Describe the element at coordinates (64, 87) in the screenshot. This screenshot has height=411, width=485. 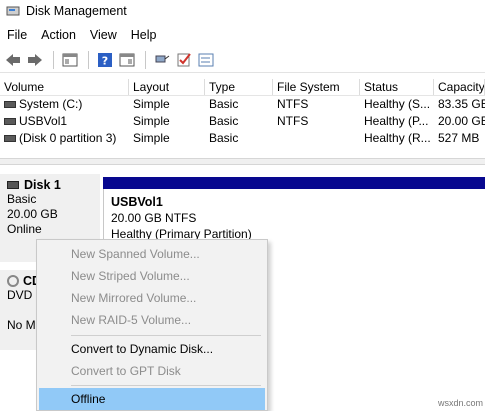
I see `column-header-volume: Volume` at that location.